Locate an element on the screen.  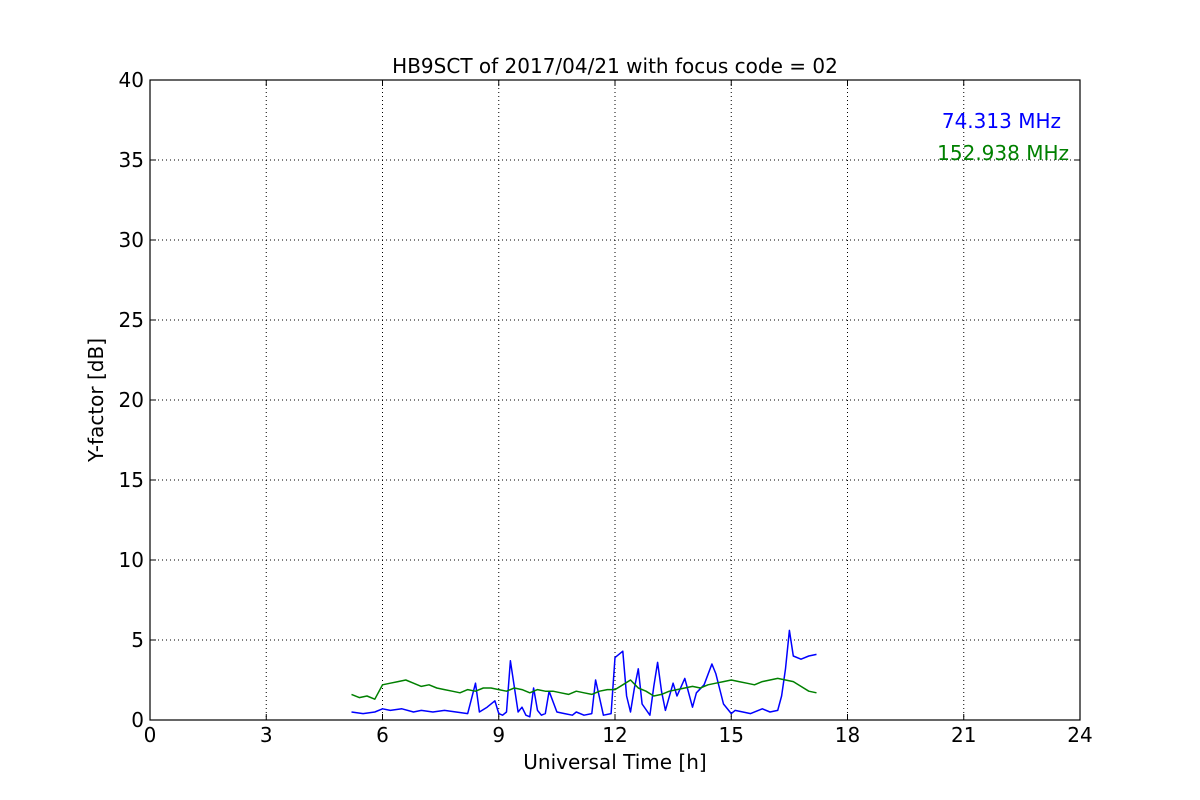
y-axis-label: Y-factor [dB] is located at coordinates (96, 400).